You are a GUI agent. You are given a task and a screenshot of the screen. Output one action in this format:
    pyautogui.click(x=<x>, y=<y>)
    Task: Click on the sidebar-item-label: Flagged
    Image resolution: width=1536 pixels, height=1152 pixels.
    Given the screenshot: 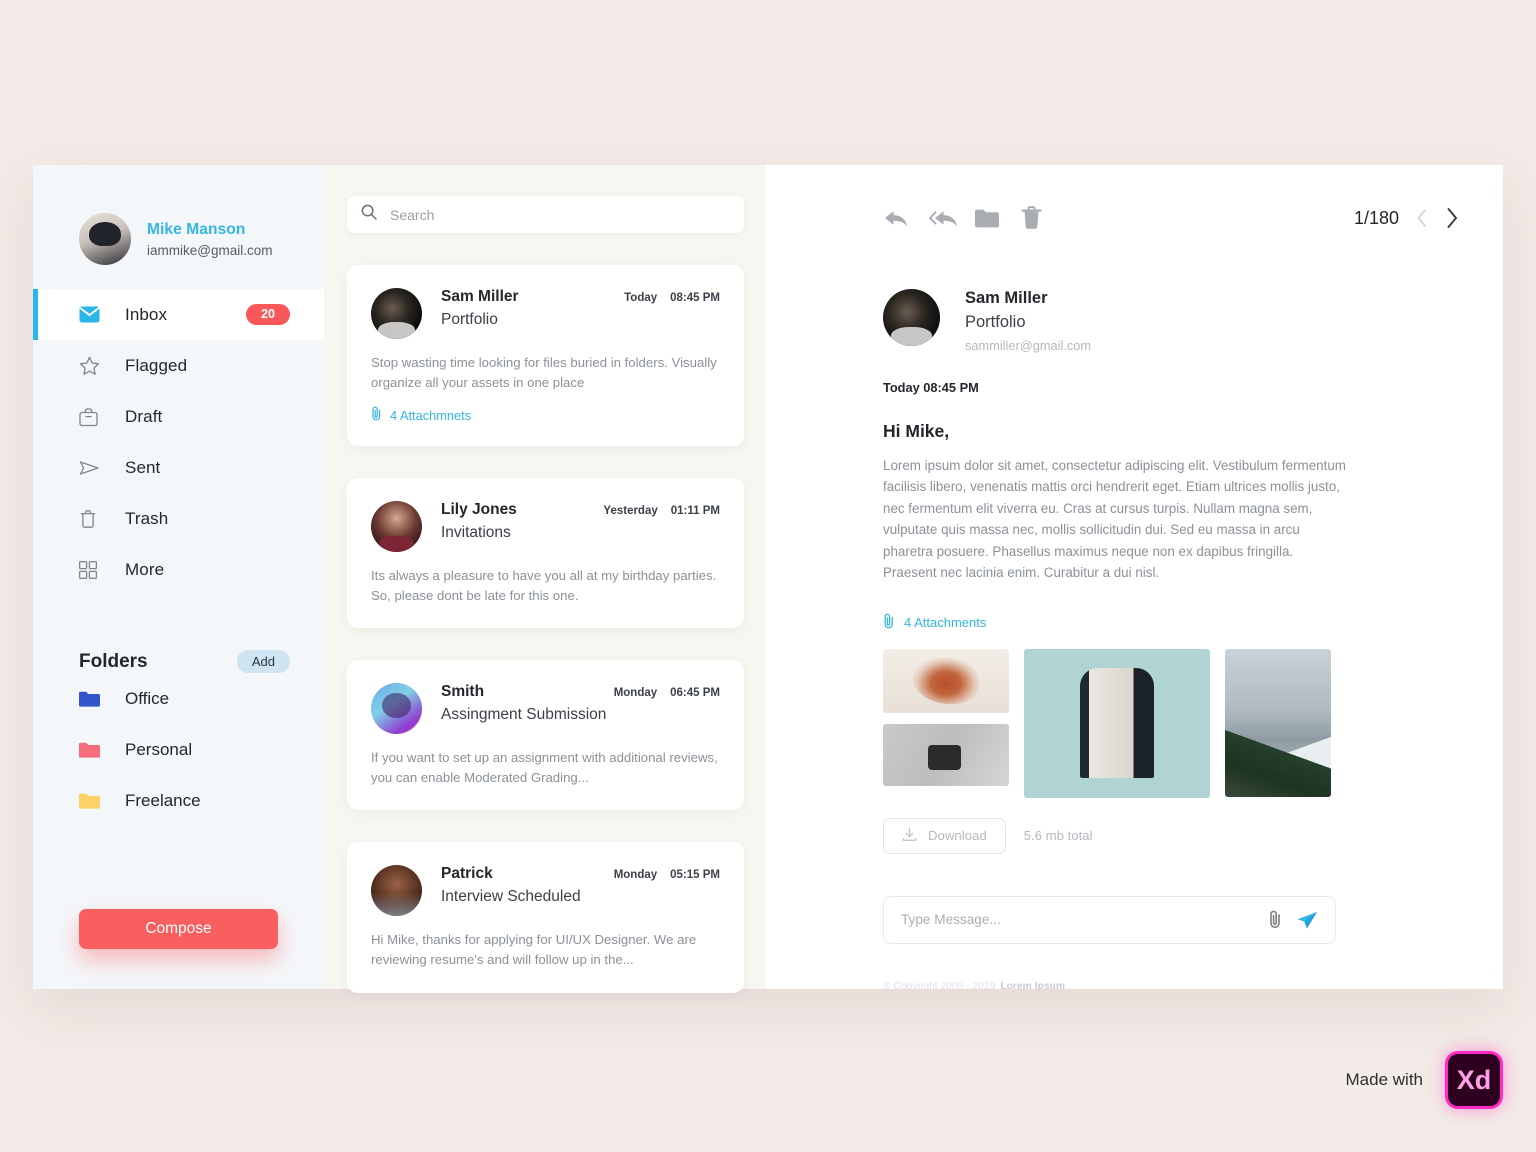 What is the action you would take?
    pyautogui.click(x=156, y=365)
    